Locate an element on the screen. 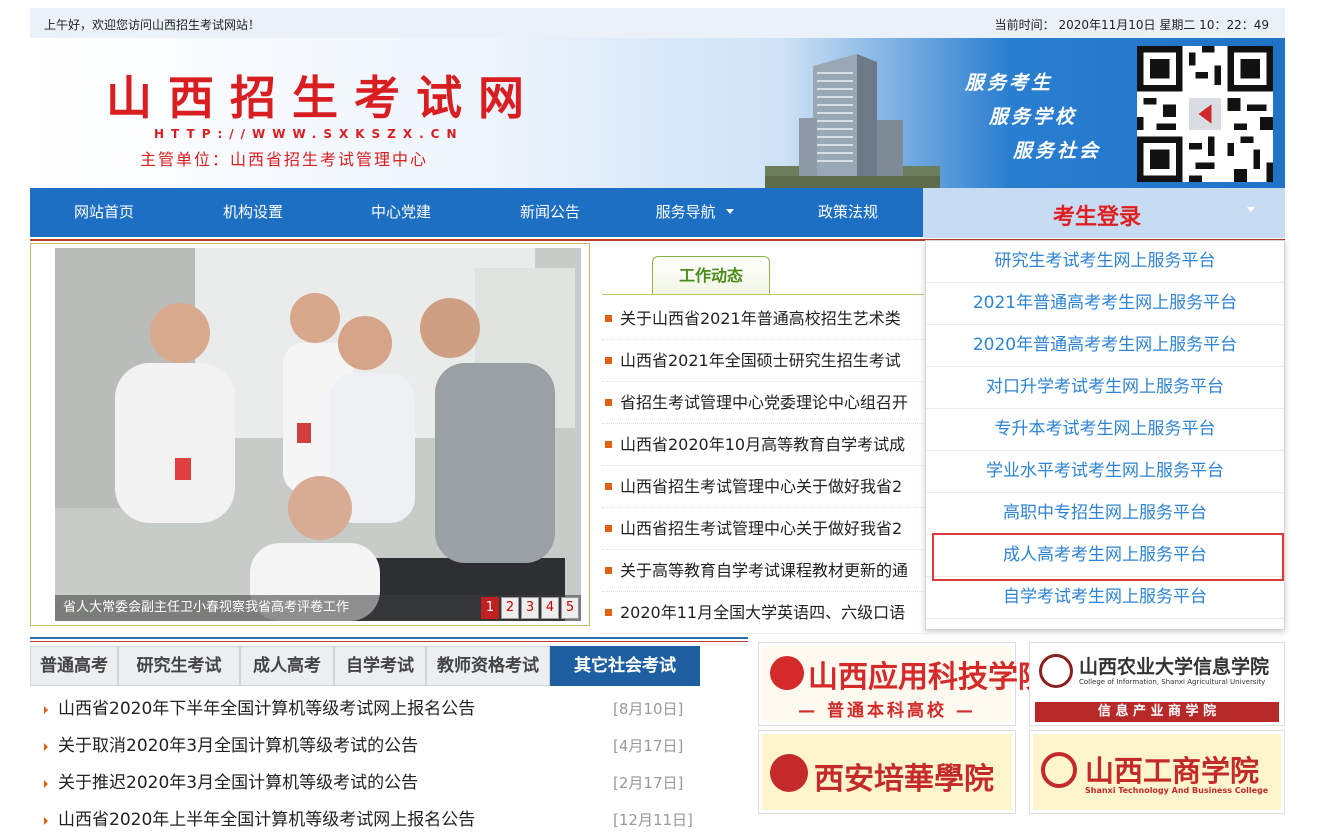 The height and width of the screenshot is (839, 1331). site-url: HTTP://WWW.SXKSZX.CN is located at coordinates (309, 134).